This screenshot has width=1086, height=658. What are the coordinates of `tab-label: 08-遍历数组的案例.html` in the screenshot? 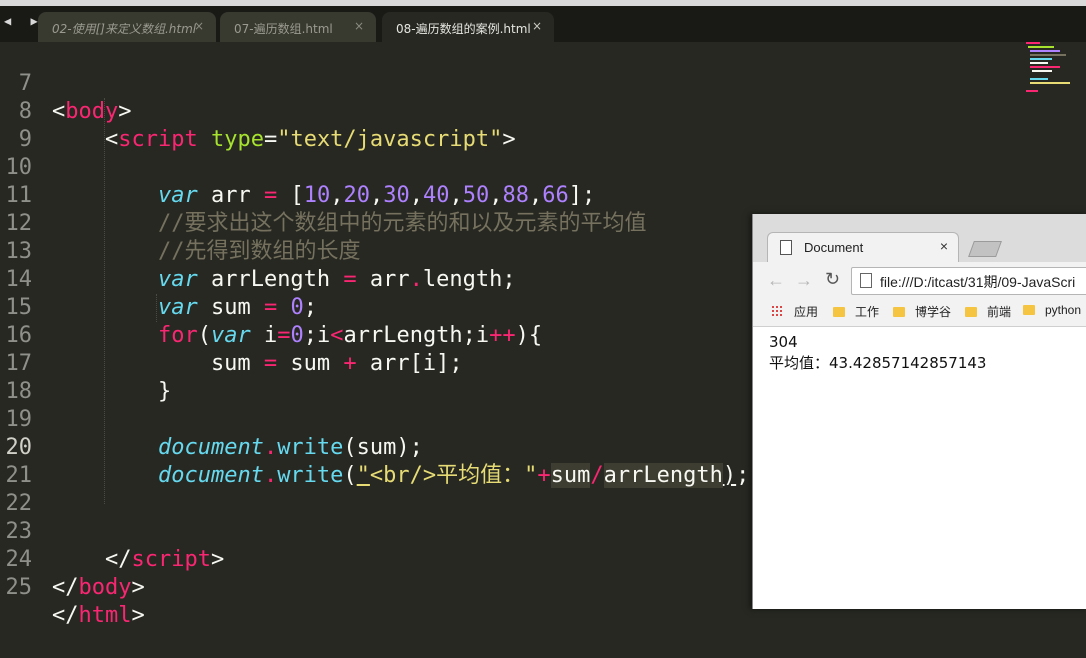 It's located at (463, 29).